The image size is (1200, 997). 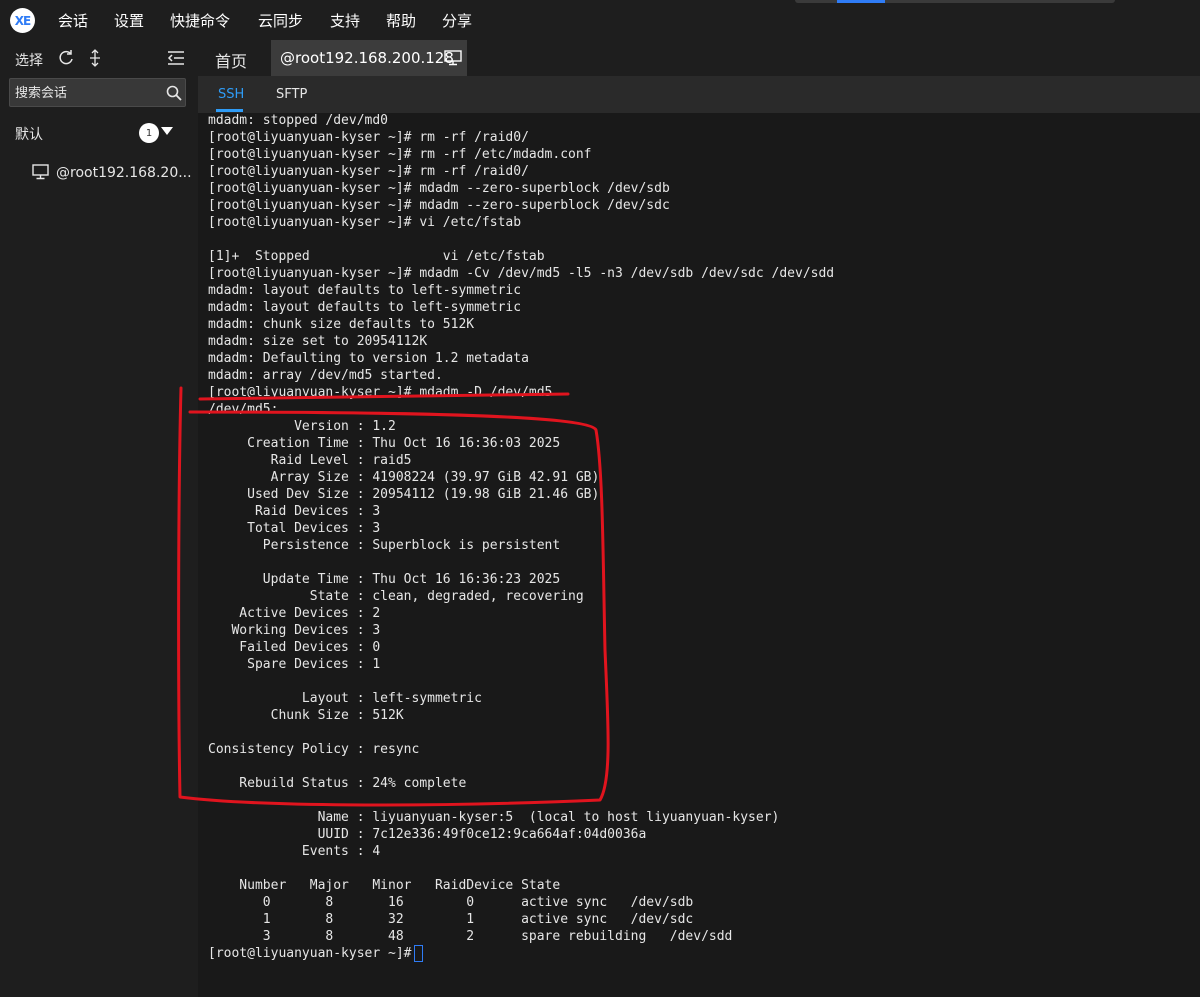 What do you see at coordinates (29, 60) in the screenshot?
I see `select-button: 选择` at bounding box center [29, 60].